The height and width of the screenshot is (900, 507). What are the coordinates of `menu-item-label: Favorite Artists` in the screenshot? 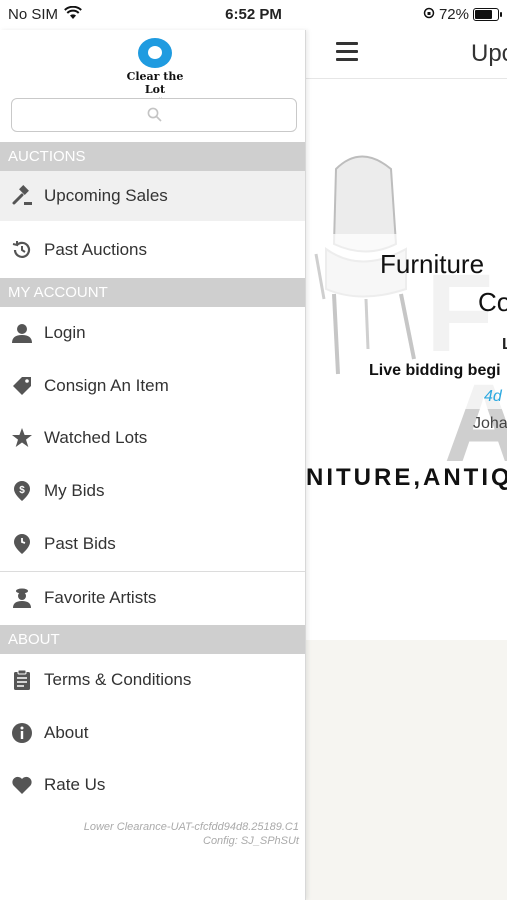 It's located at (100, 597).